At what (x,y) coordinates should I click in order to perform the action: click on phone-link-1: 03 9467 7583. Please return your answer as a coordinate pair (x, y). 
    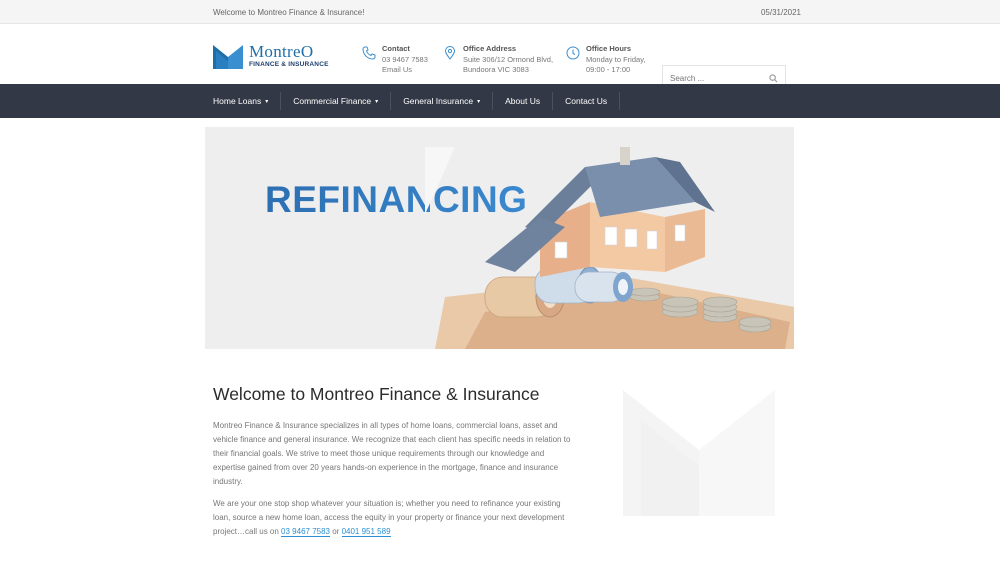
    Looking at the image, I should click on (305, 532).